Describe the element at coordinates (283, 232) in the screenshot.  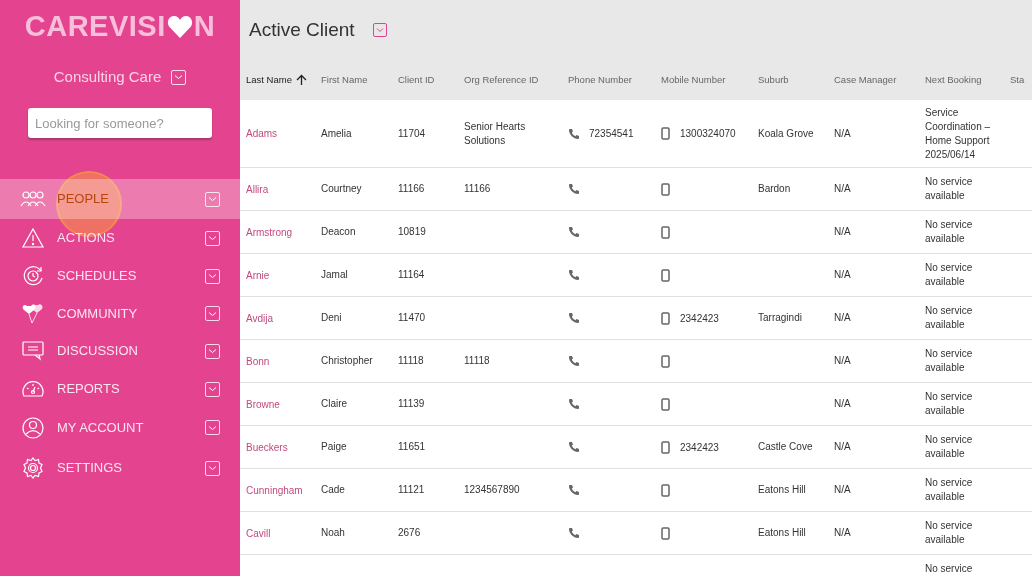
I see `client-link: Armstrong` at that location.